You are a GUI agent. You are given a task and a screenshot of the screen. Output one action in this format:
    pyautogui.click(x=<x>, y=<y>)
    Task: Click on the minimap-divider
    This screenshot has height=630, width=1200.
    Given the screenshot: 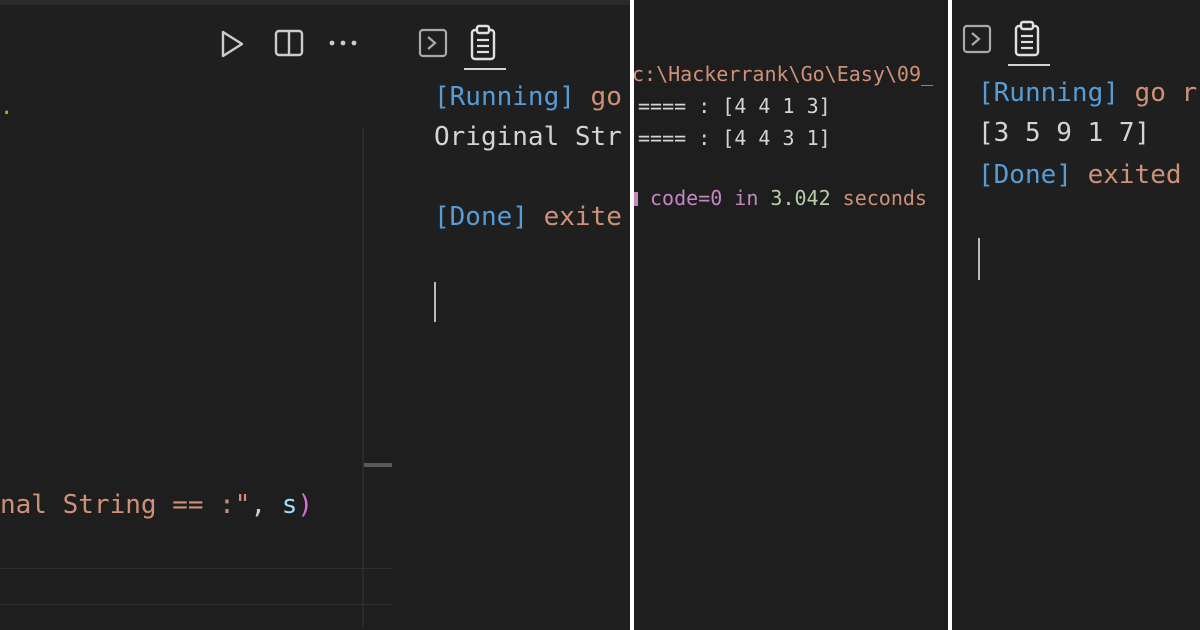 What is the action you would take?
    pyautogui.click(x=363, y=377)
    